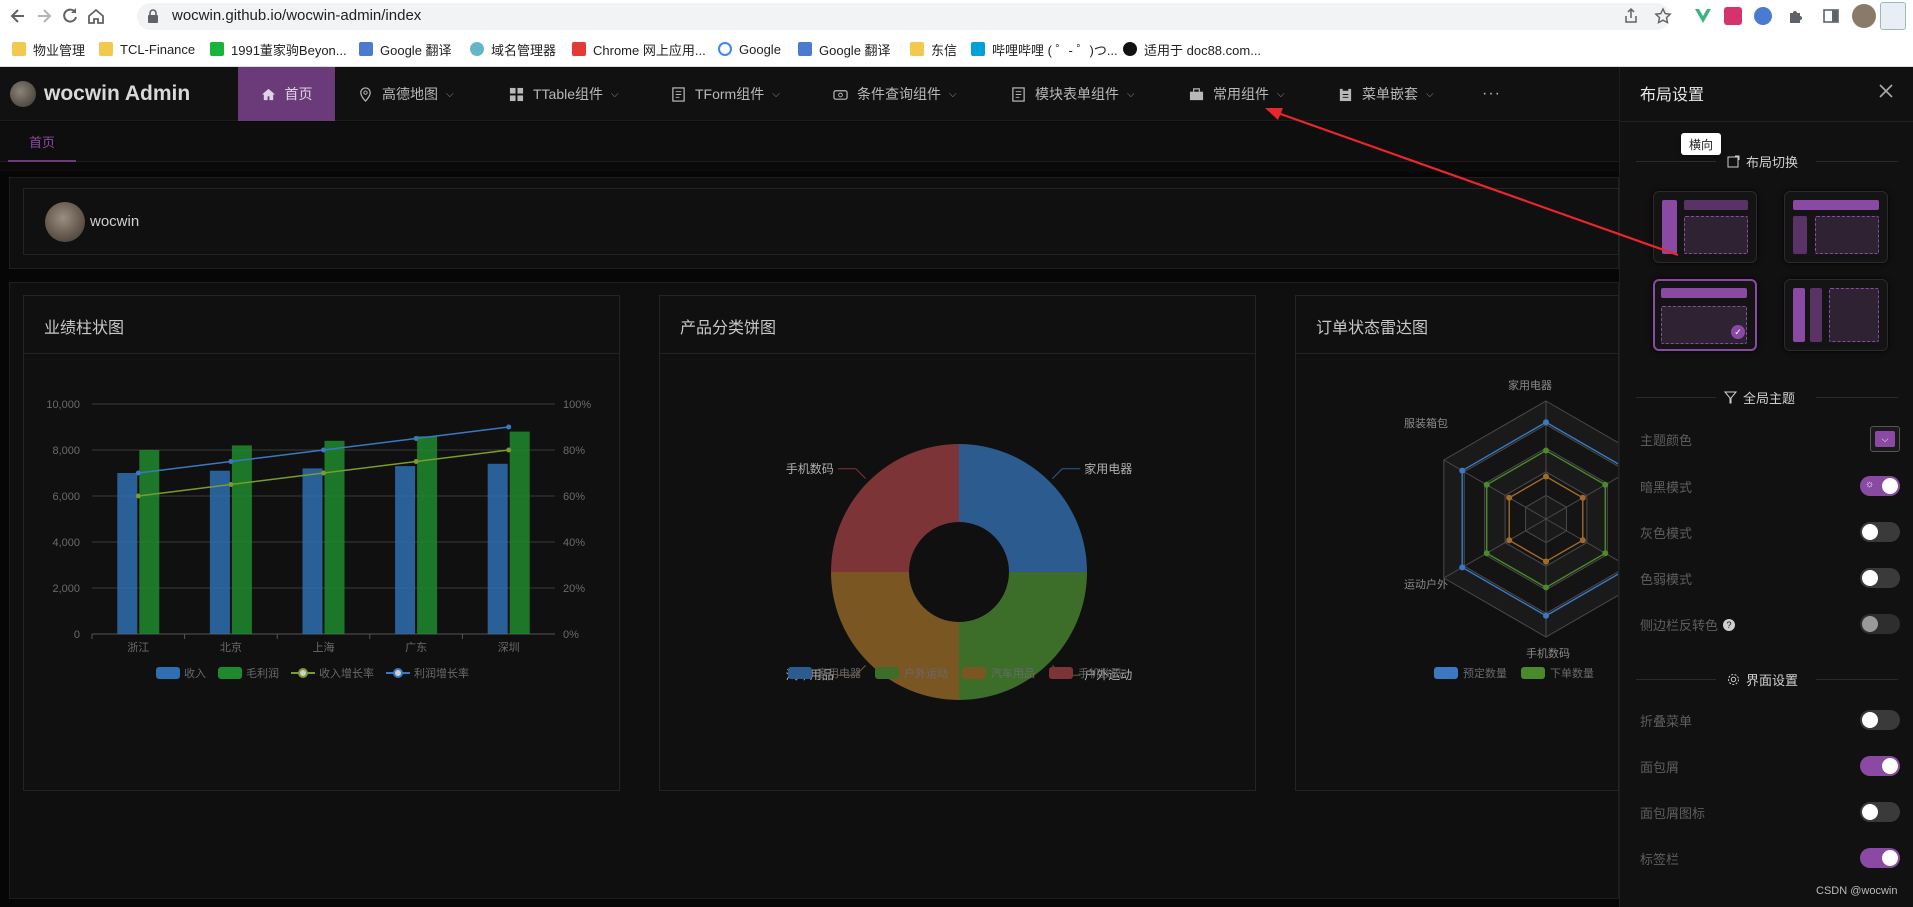 The height and width of the screenshot is (907, 1913). Describe the element at coordinates (956, 16) in the screenshot. I see `address-row: wocwin.github.io/wocwin-admin/index` at that location.